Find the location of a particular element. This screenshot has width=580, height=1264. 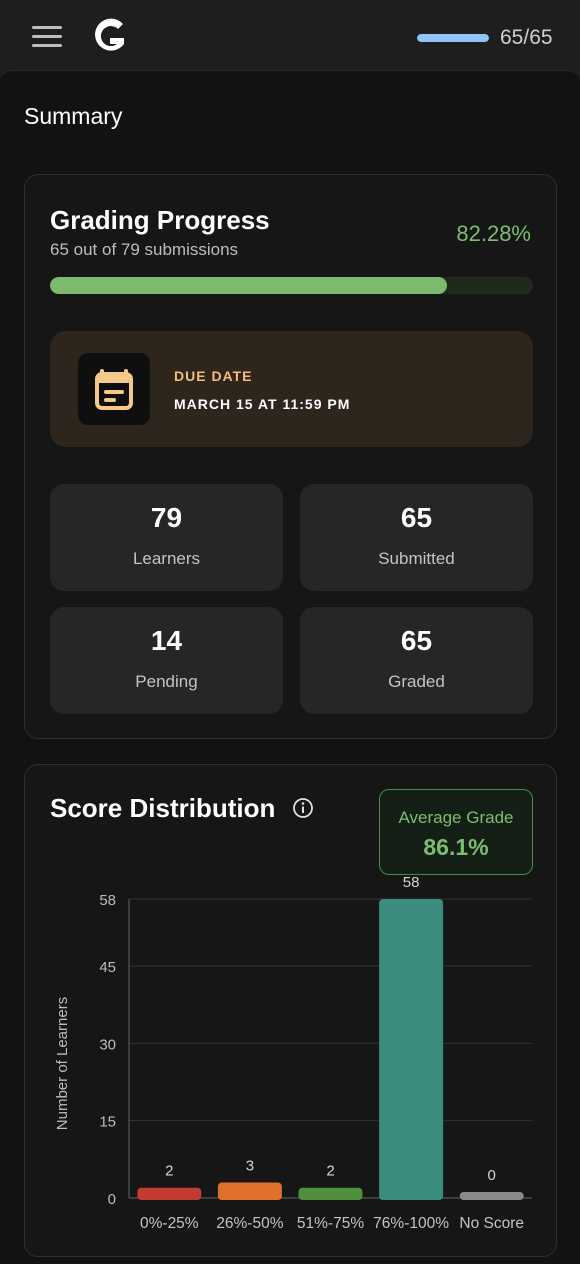

stat-learners: 79 Learners is located at coordinates (166, 537).